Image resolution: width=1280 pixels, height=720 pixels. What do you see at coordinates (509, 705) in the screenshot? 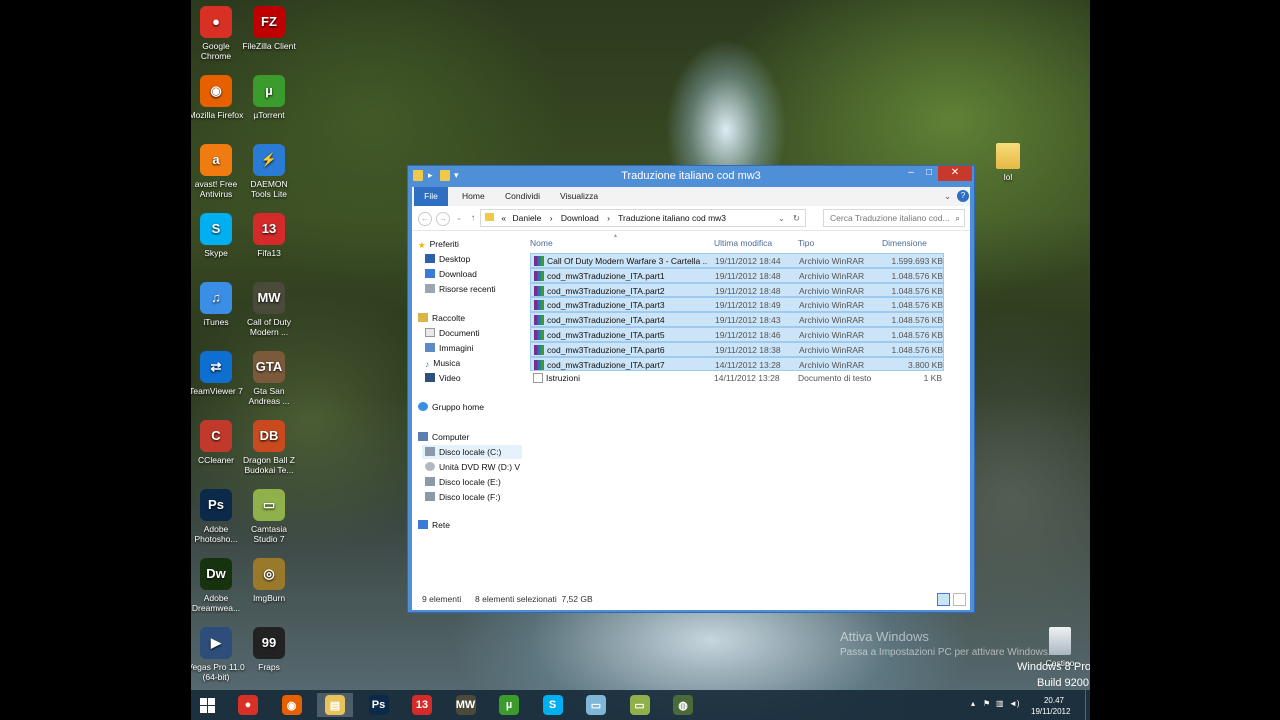
I see `taskbar-app-button: µ` at bounding box center [509, 705].